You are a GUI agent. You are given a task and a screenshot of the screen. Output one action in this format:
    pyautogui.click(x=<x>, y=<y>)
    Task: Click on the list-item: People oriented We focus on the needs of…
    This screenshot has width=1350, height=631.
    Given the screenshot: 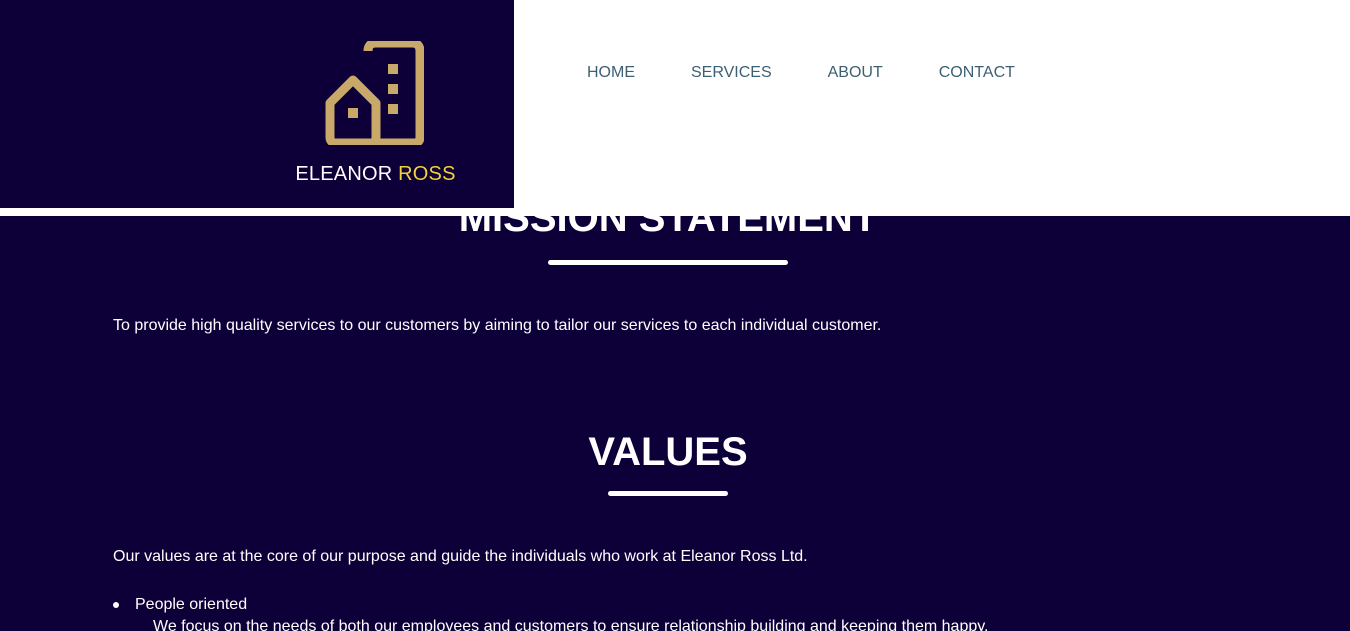 What is the action you would take?
    pyautogui.click(x=551, y=613)
    